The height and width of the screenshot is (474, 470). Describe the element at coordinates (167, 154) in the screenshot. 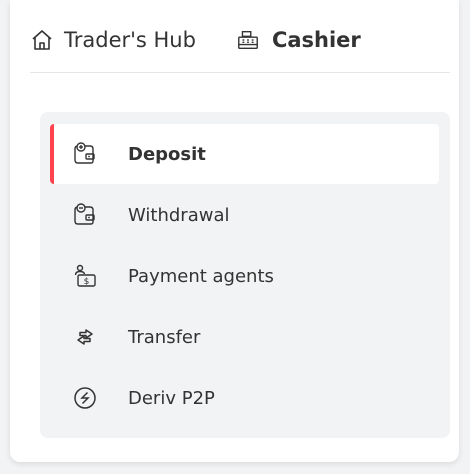

I see `menu-item-label: Deposit` at that location.